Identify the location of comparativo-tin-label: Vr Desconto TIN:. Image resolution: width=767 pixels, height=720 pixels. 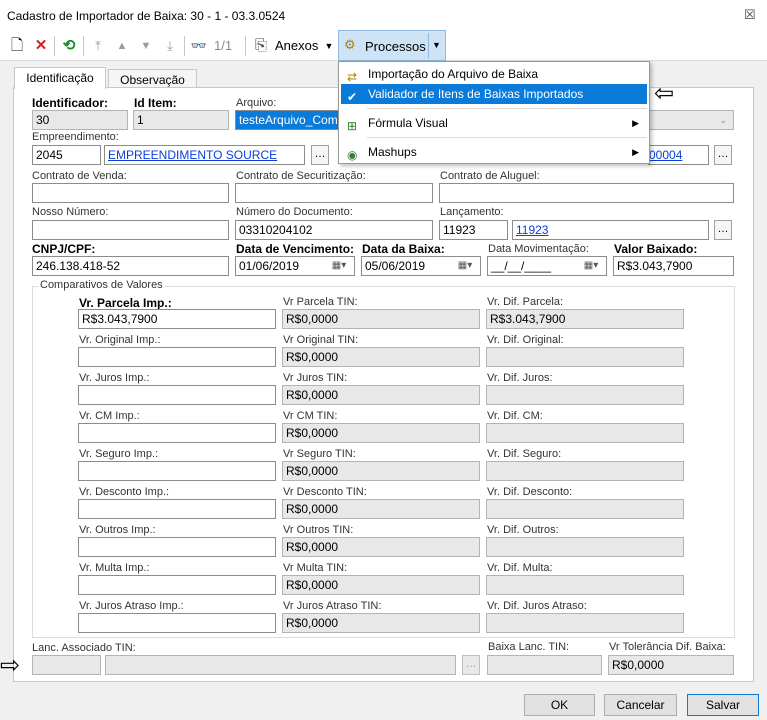
(325, 492).